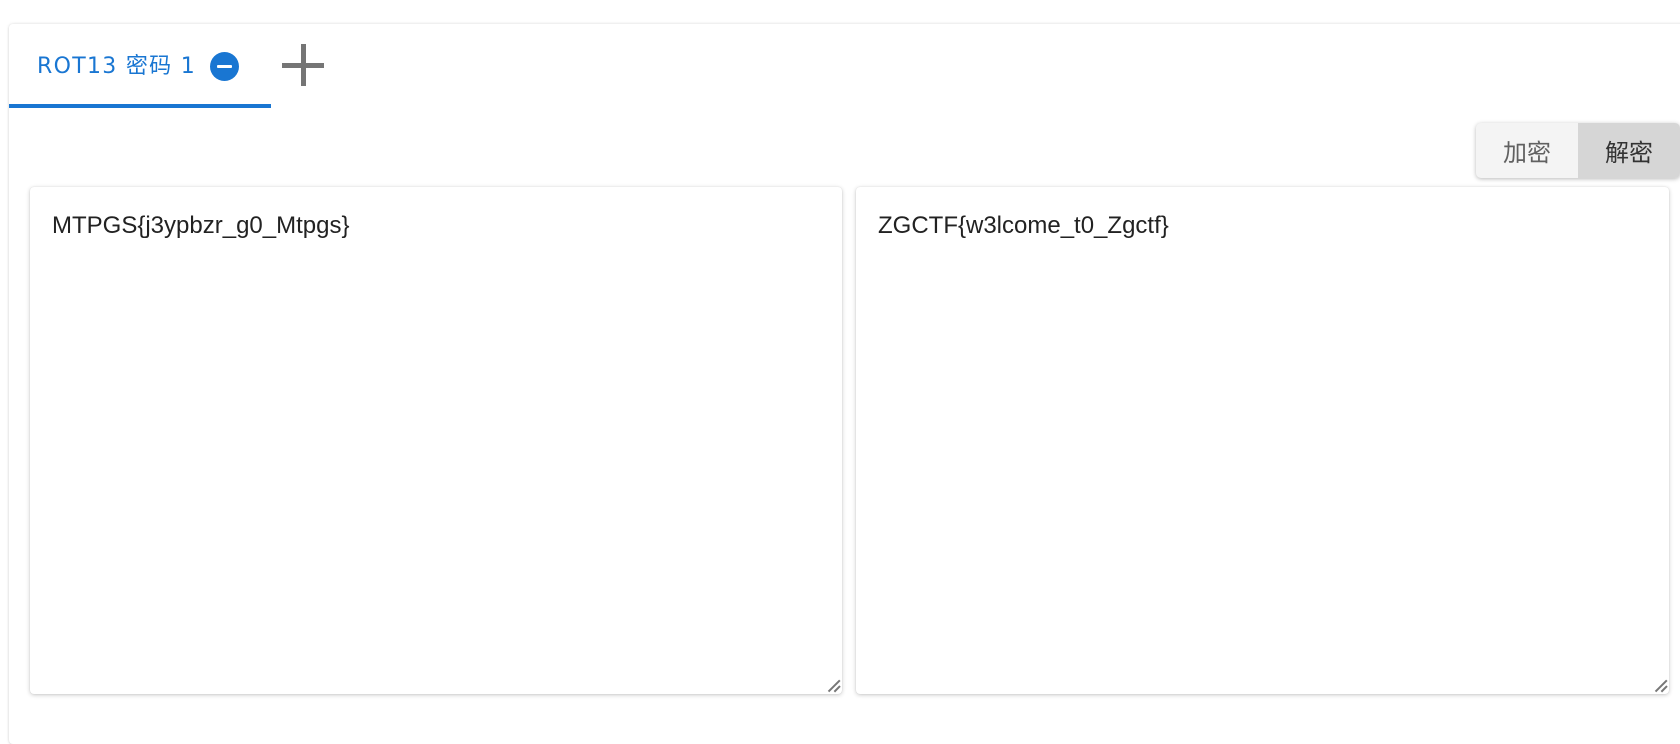 The image size is (1680, 744). What do you see at coordinates (224, 66) in the screenshot?
I see `minus-circle-icon` at bounding box center [224, 66].